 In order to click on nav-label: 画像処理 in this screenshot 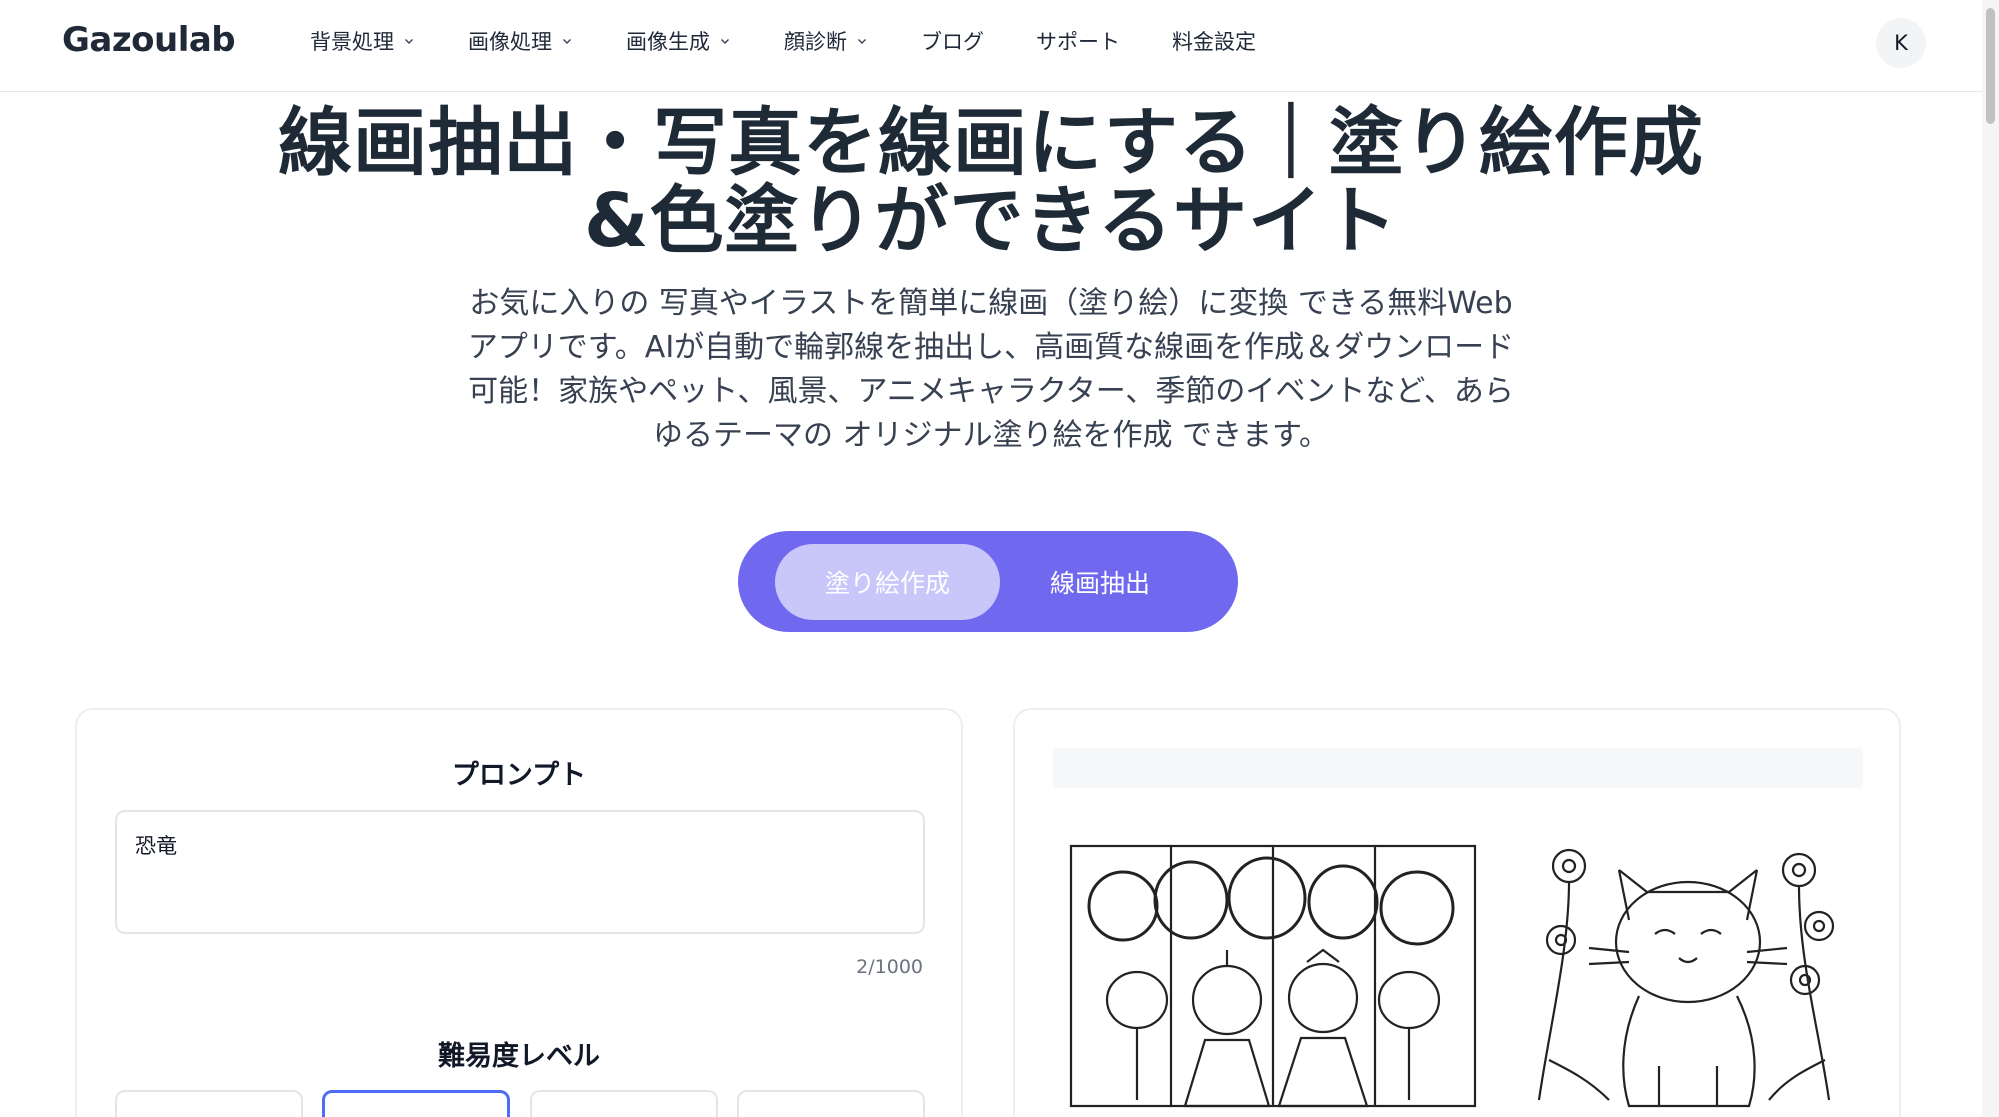, I will do `click(510, 42)`.